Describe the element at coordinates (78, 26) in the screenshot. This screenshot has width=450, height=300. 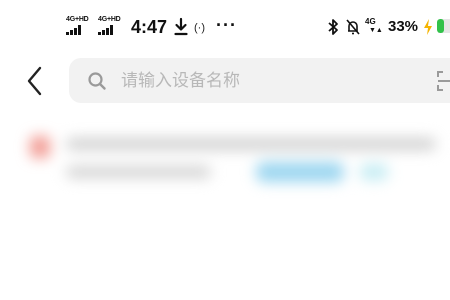
I see `sim1-signal-icon: 4G+HD` at that location.